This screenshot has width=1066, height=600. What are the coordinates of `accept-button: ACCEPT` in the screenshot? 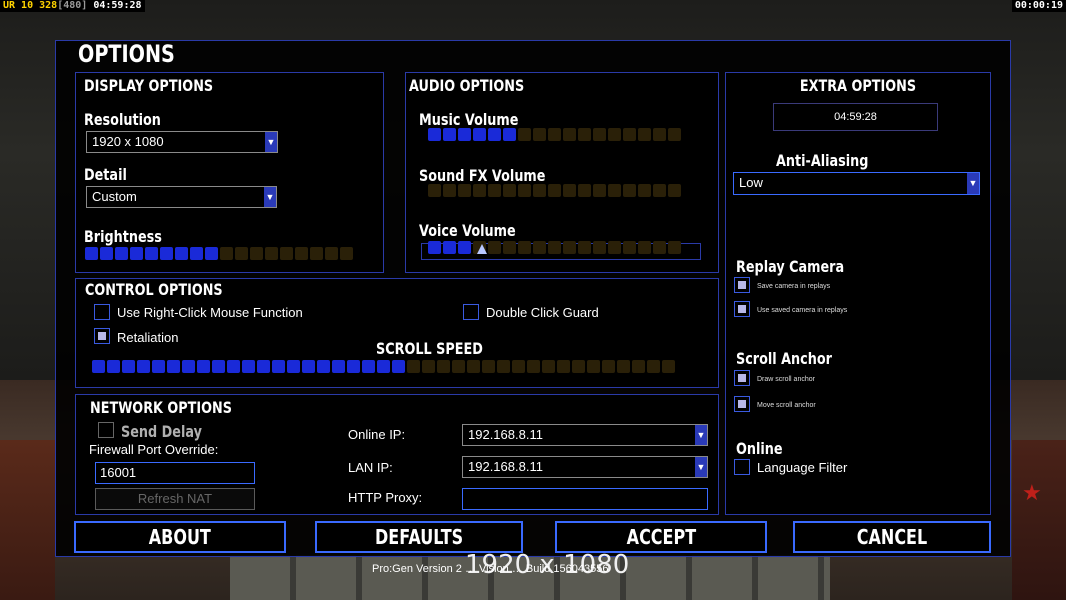 It's located at (661, 537).